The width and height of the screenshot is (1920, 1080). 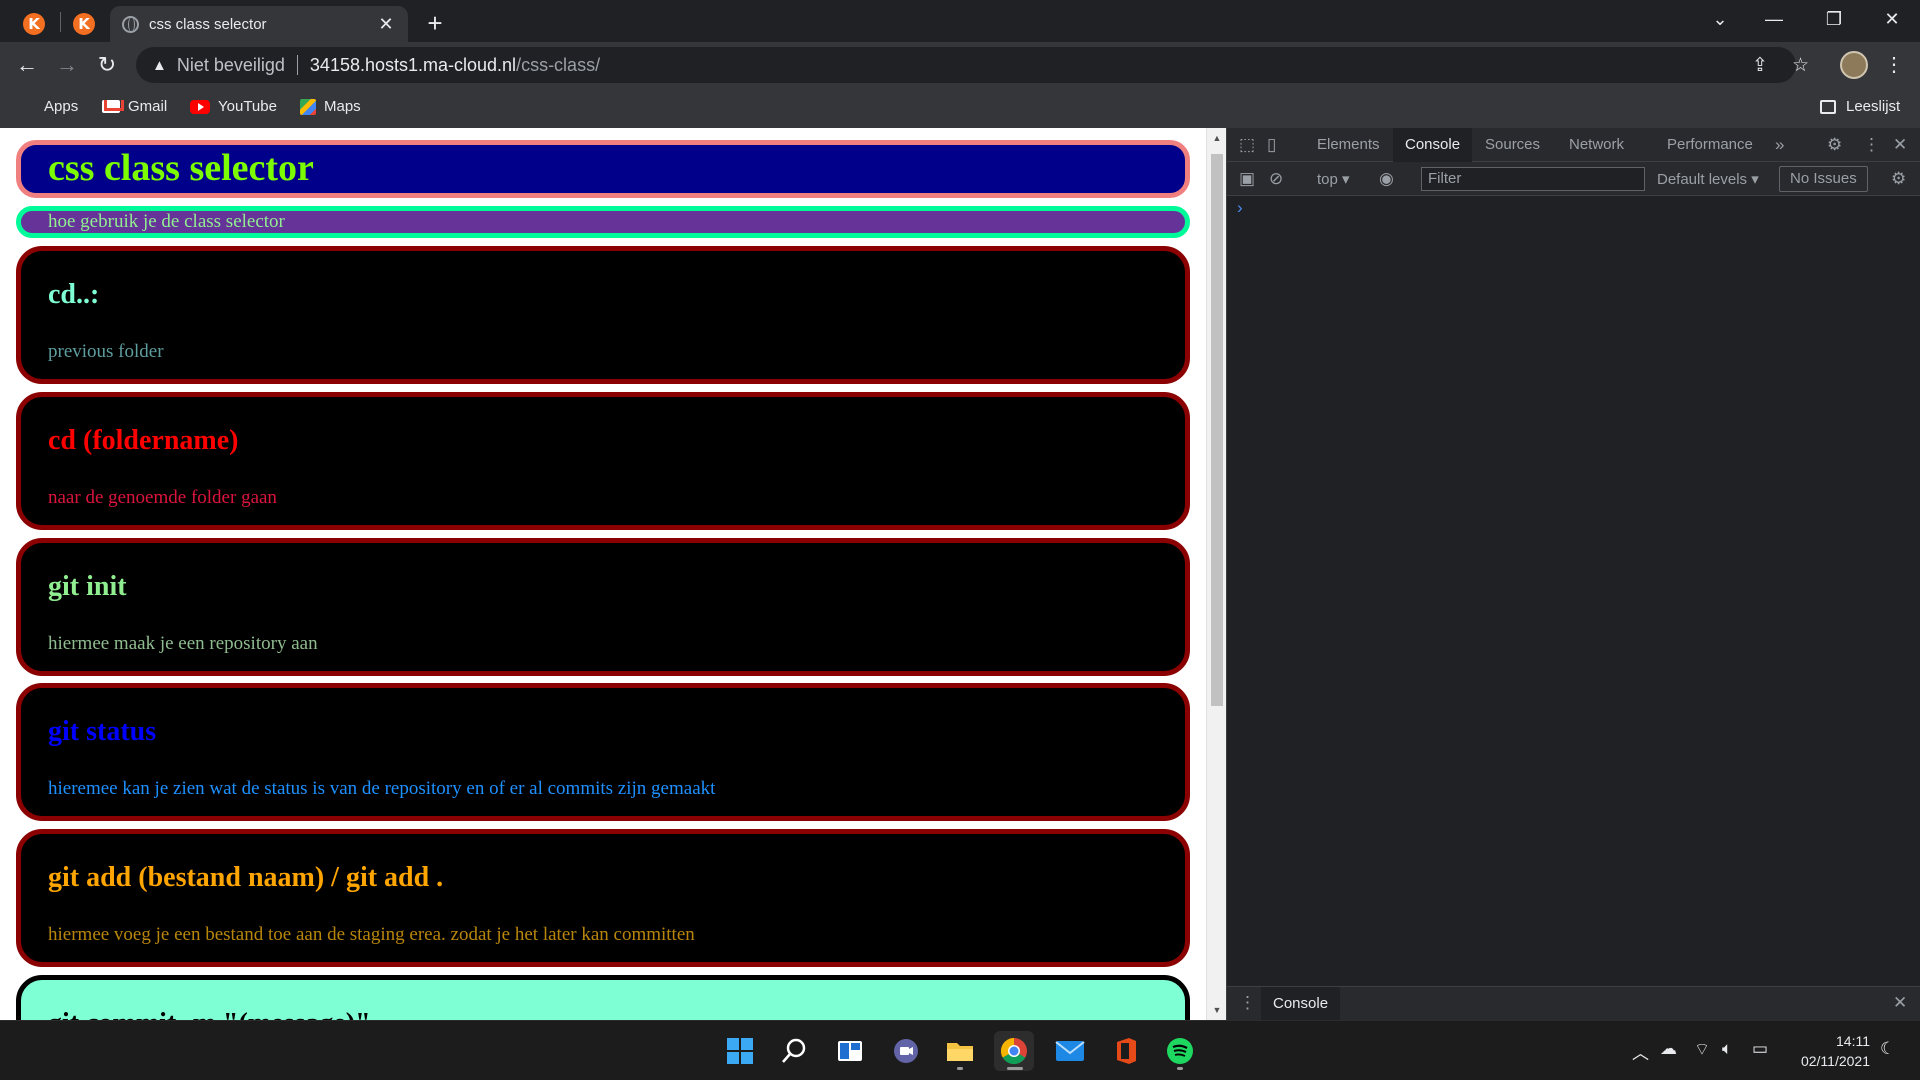 I want to click on tab-active: css class selector ✕, so click(x=259, y=24).